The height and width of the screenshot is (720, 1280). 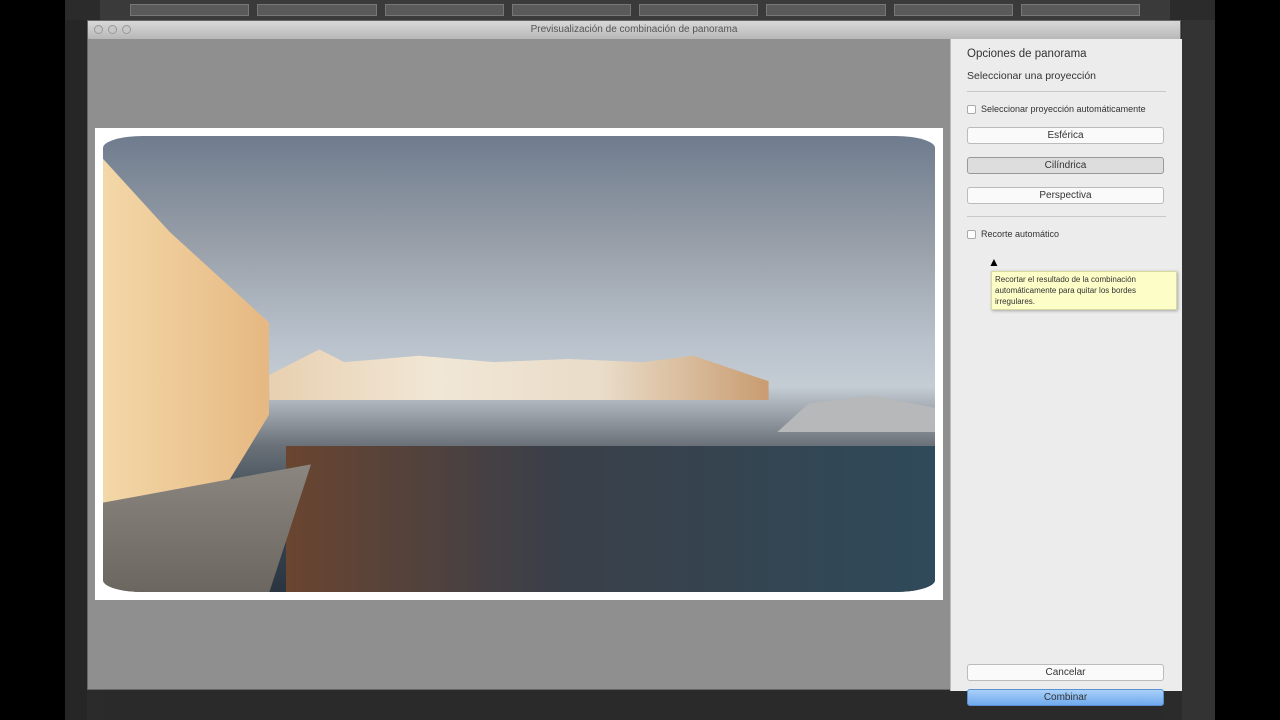 I want to click on cylindrical-button: Cilíndrica, so click(x=1065, y=165).